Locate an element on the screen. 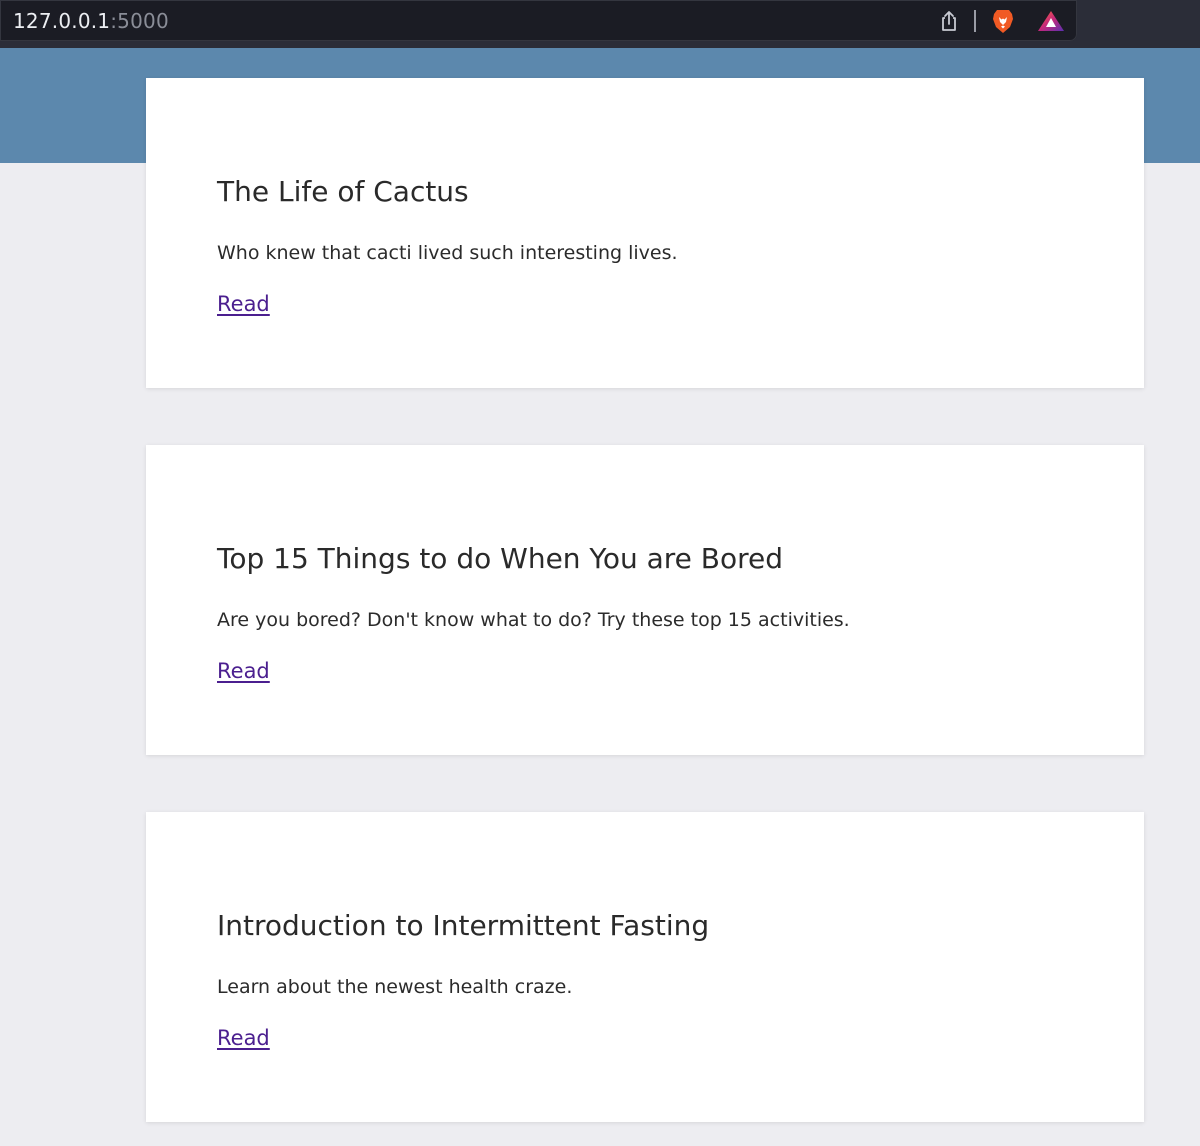 This screenshot has height=1146, width=1200. browser-toolbar: 127.0.0.1:5000 is located at coordinates (600, 24).